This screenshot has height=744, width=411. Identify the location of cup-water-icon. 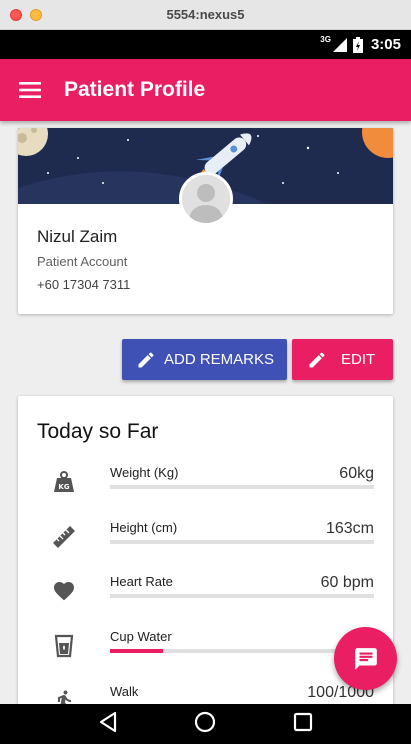
(64, 646).